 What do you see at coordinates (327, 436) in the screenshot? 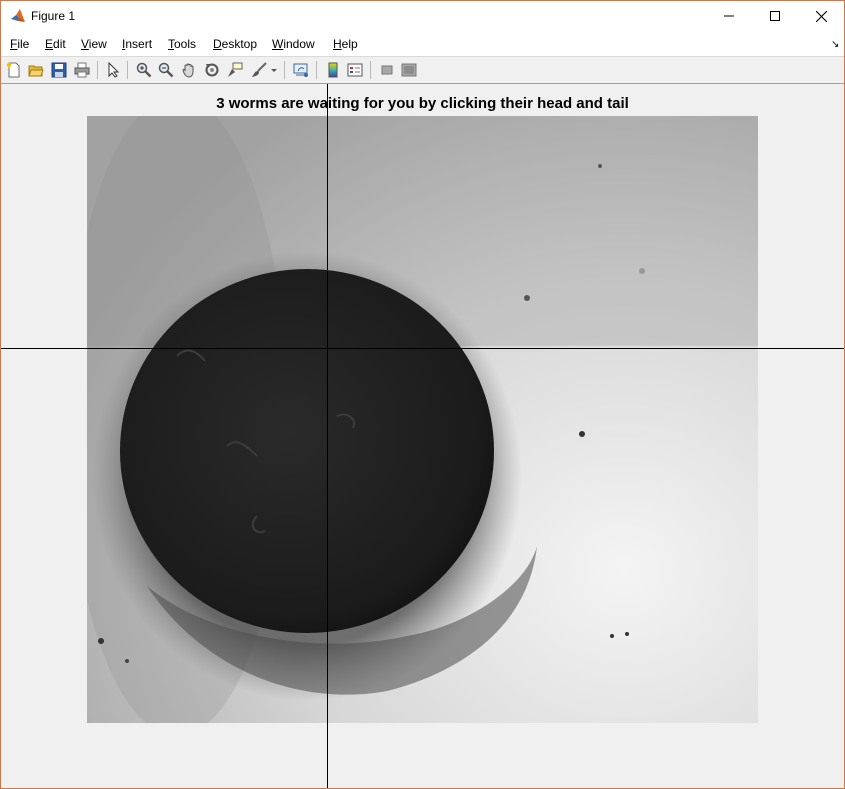
I see `crosshair-vertical` at bounding box center [327, 436].